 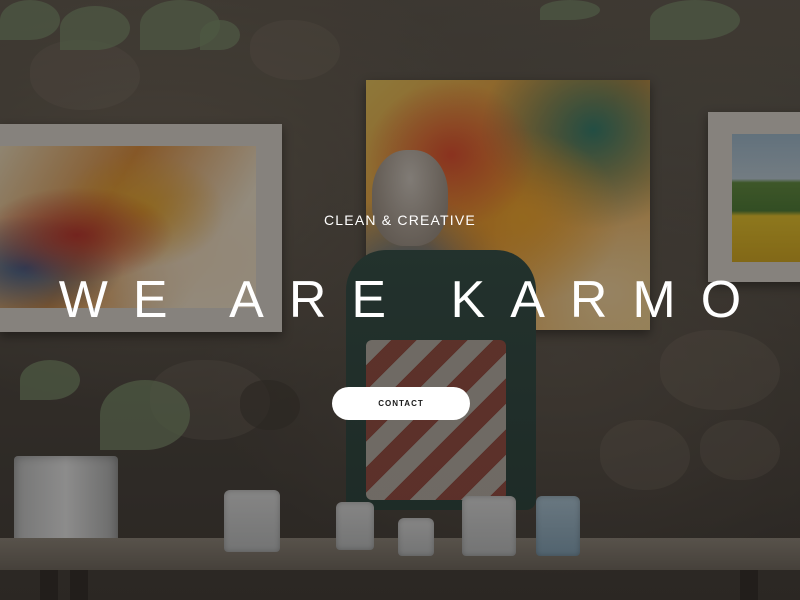 I want to click on contact-button: CONTACT, so click(x=401, y=403).